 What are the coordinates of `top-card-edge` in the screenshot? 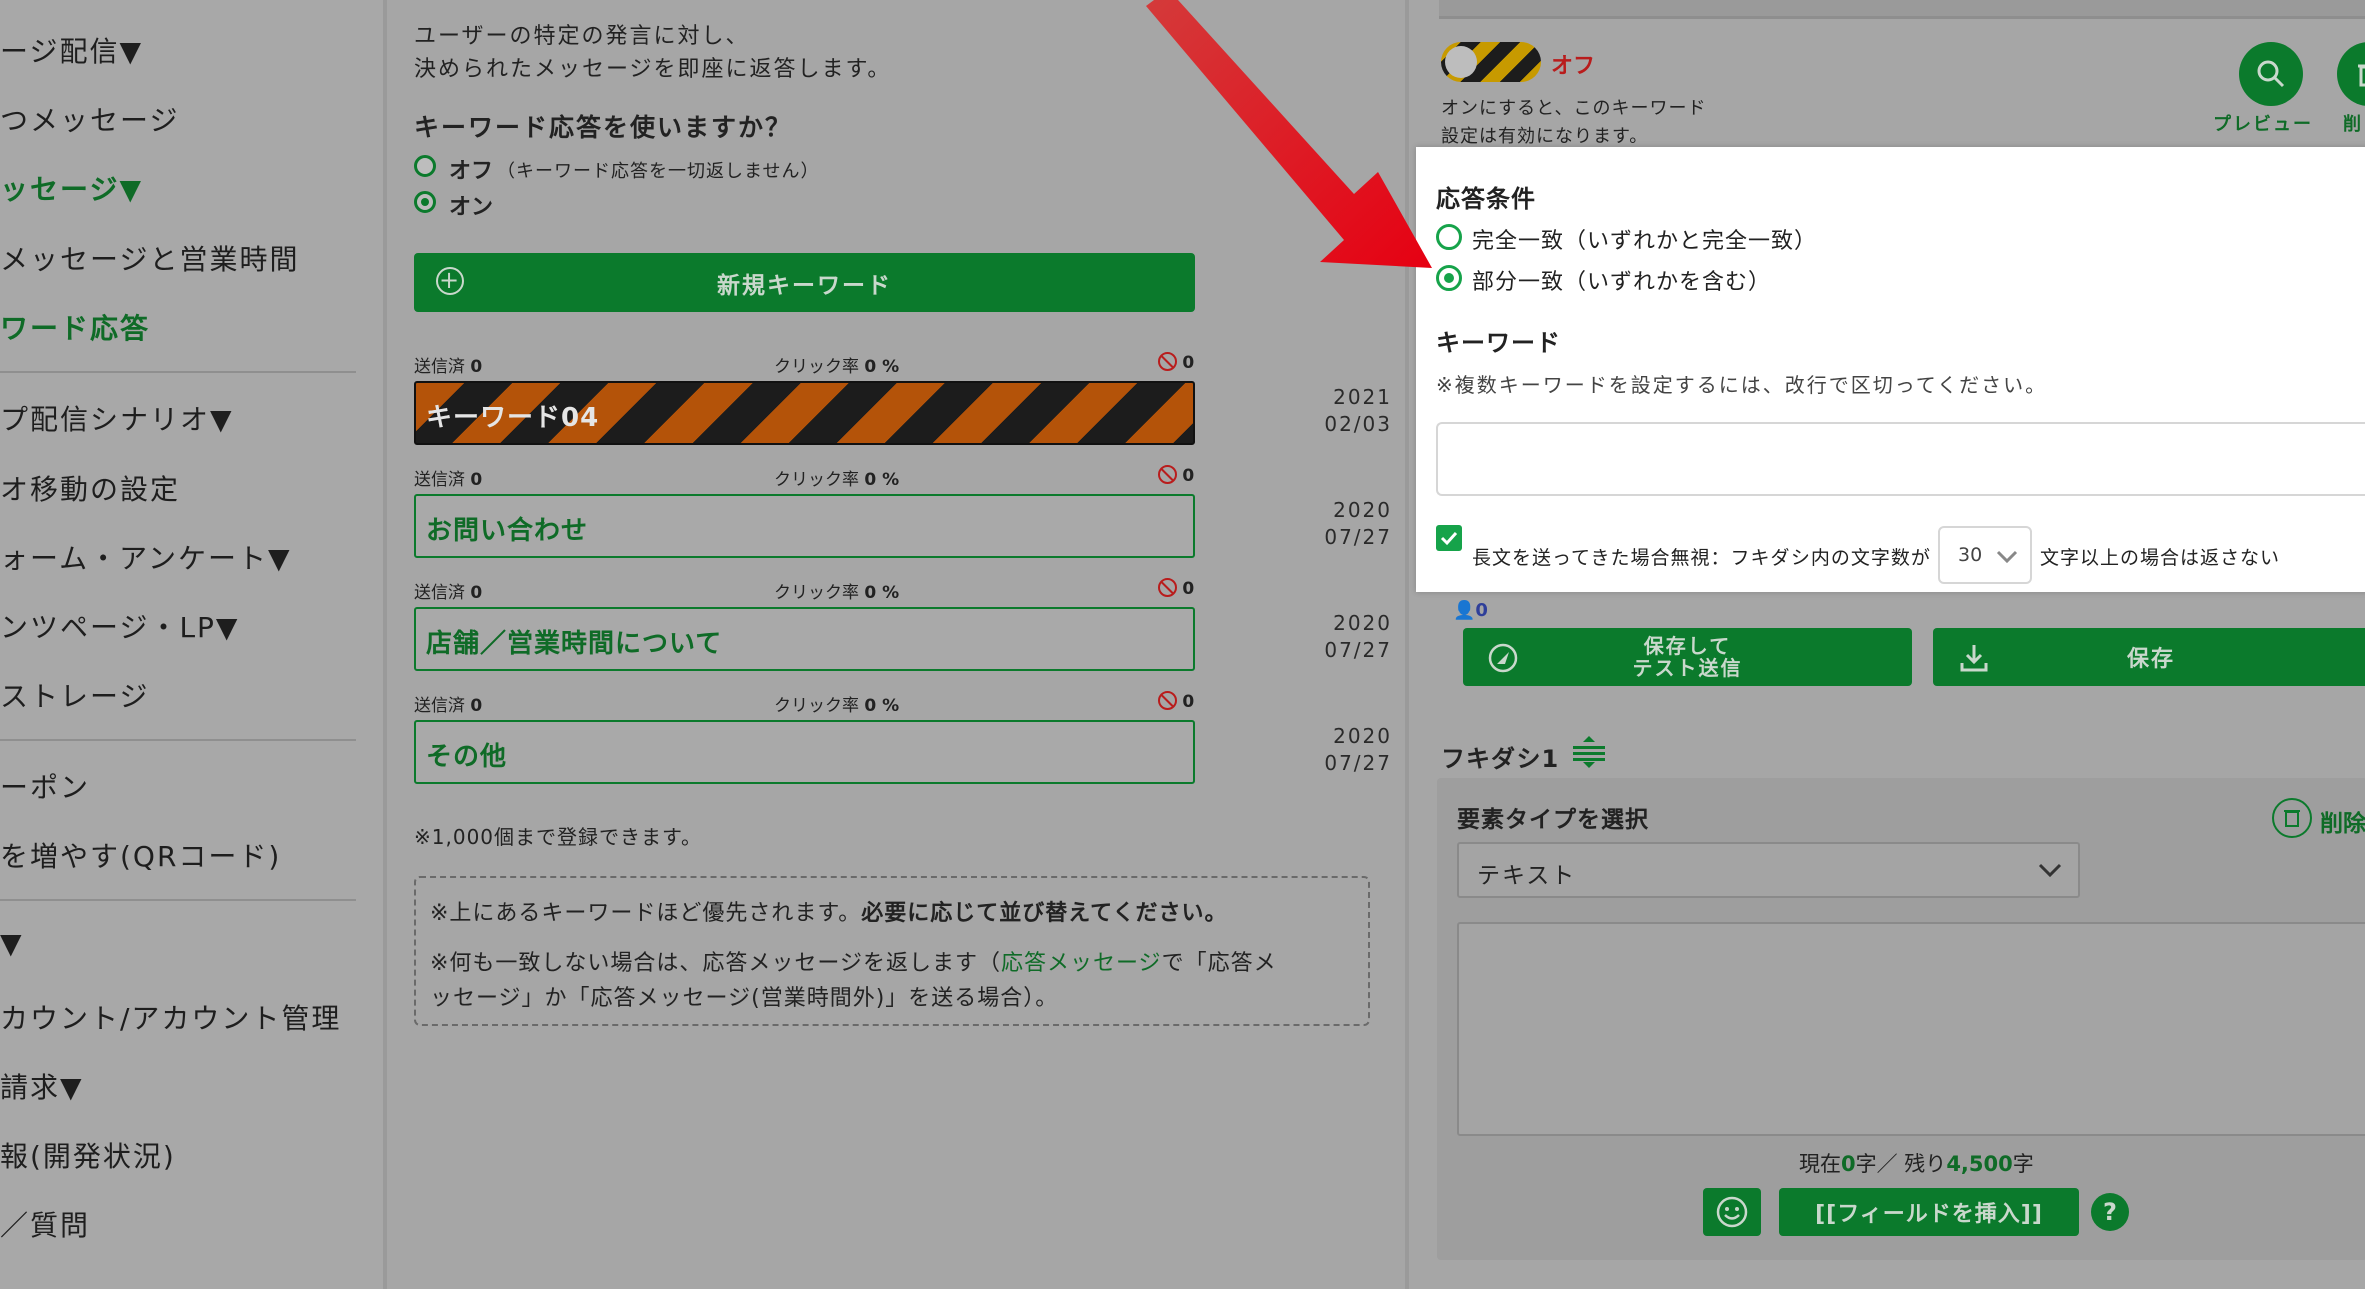 It's located at (1902, 9).